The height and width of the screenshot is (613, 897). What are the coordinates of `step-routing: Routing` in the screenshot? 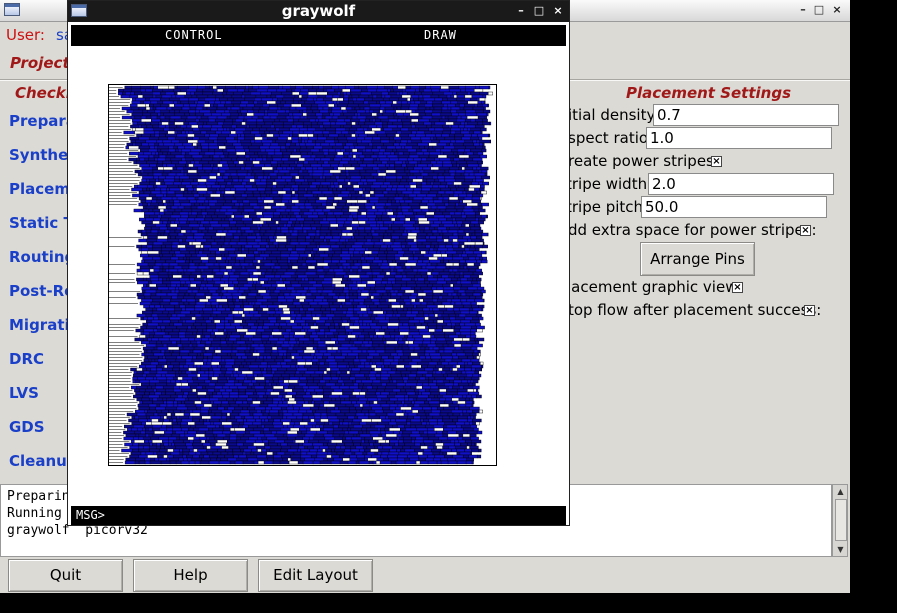 It's located at (42, 257).